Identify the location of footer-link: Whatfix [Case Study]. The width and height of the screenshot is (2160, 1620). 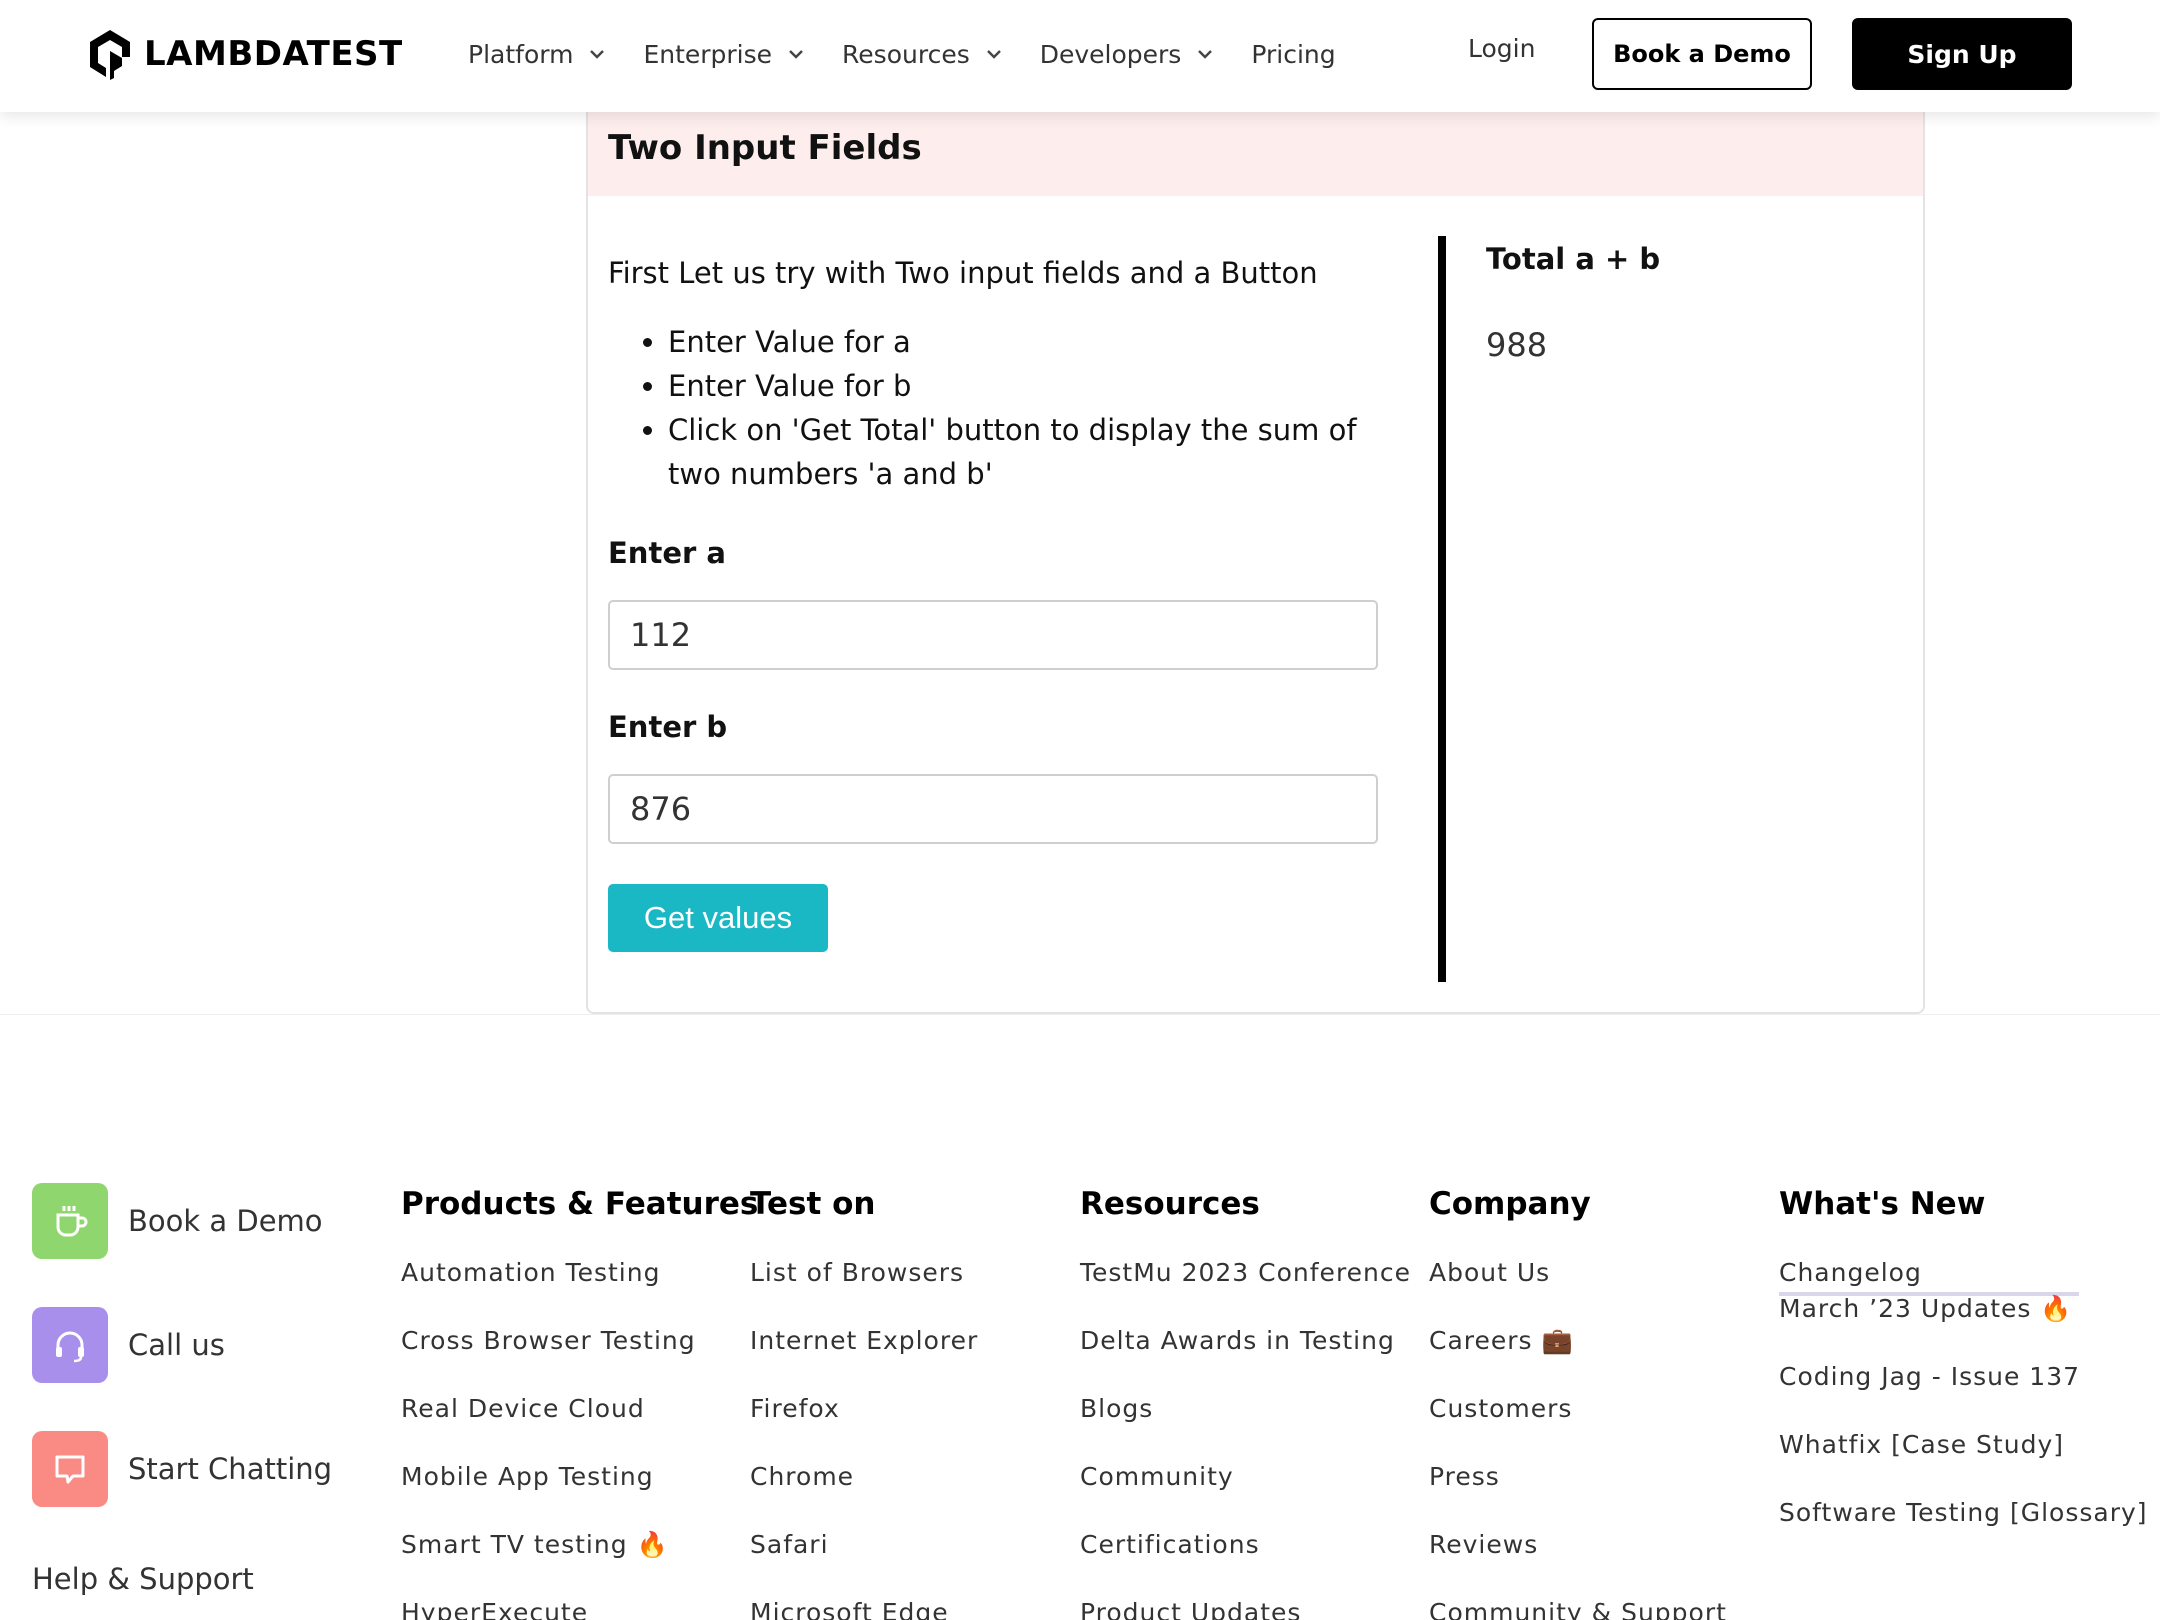
(1963, 1462).